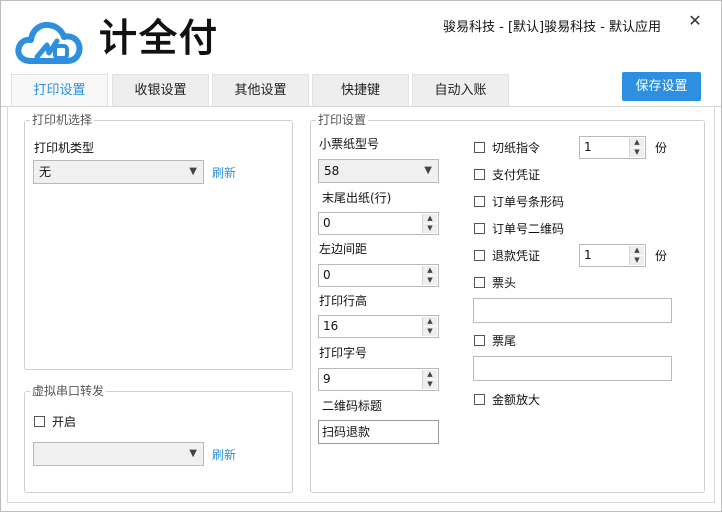  What do you see at coordinates (59, 90) in the screenshot?
I see `tab-print-settings: 打印设置` at bounding box center [59, 90].